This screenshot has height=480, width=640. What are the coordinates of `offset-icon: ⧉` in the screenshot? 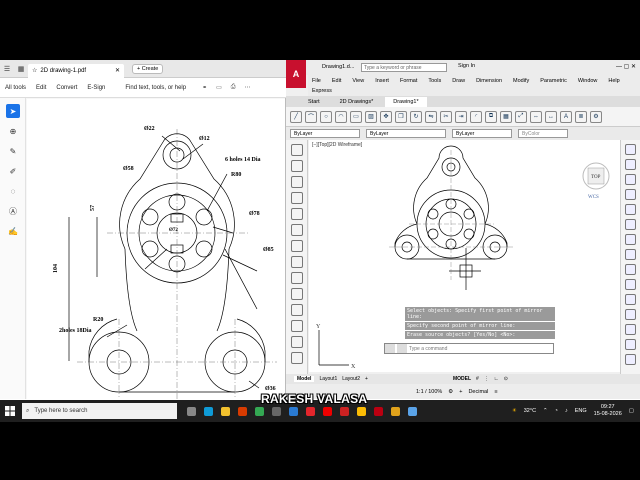 It's located at (491, 116).